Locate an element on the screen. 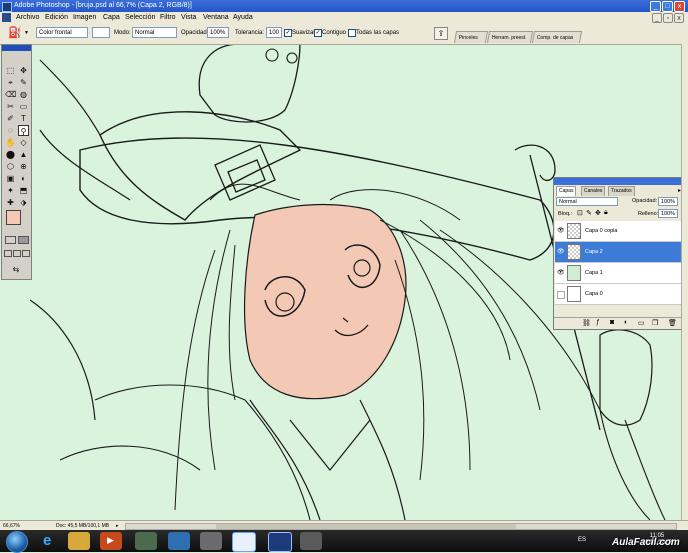 This screenshot has width=688, height=553. crop-tool-icon: ⌫ is located at coordinates (10, 94).